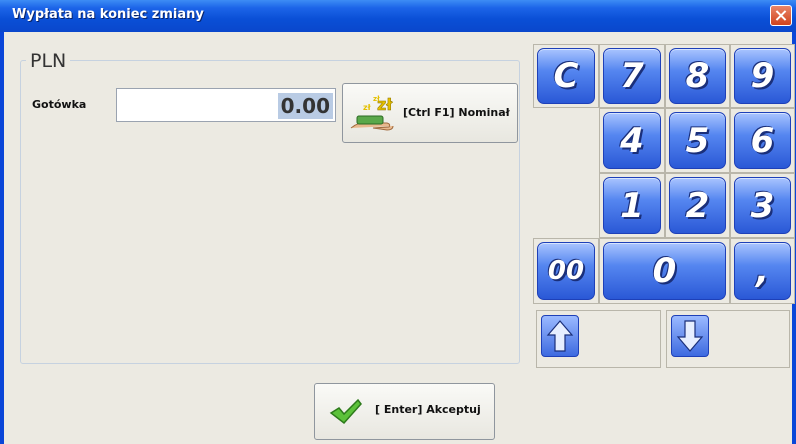 The height and width of the screenshot is (444, 796). Describe the element at coordinates (398, 16) in the screenshot. I see `title-bar: Wypłata na koniec zmiany` at that location.